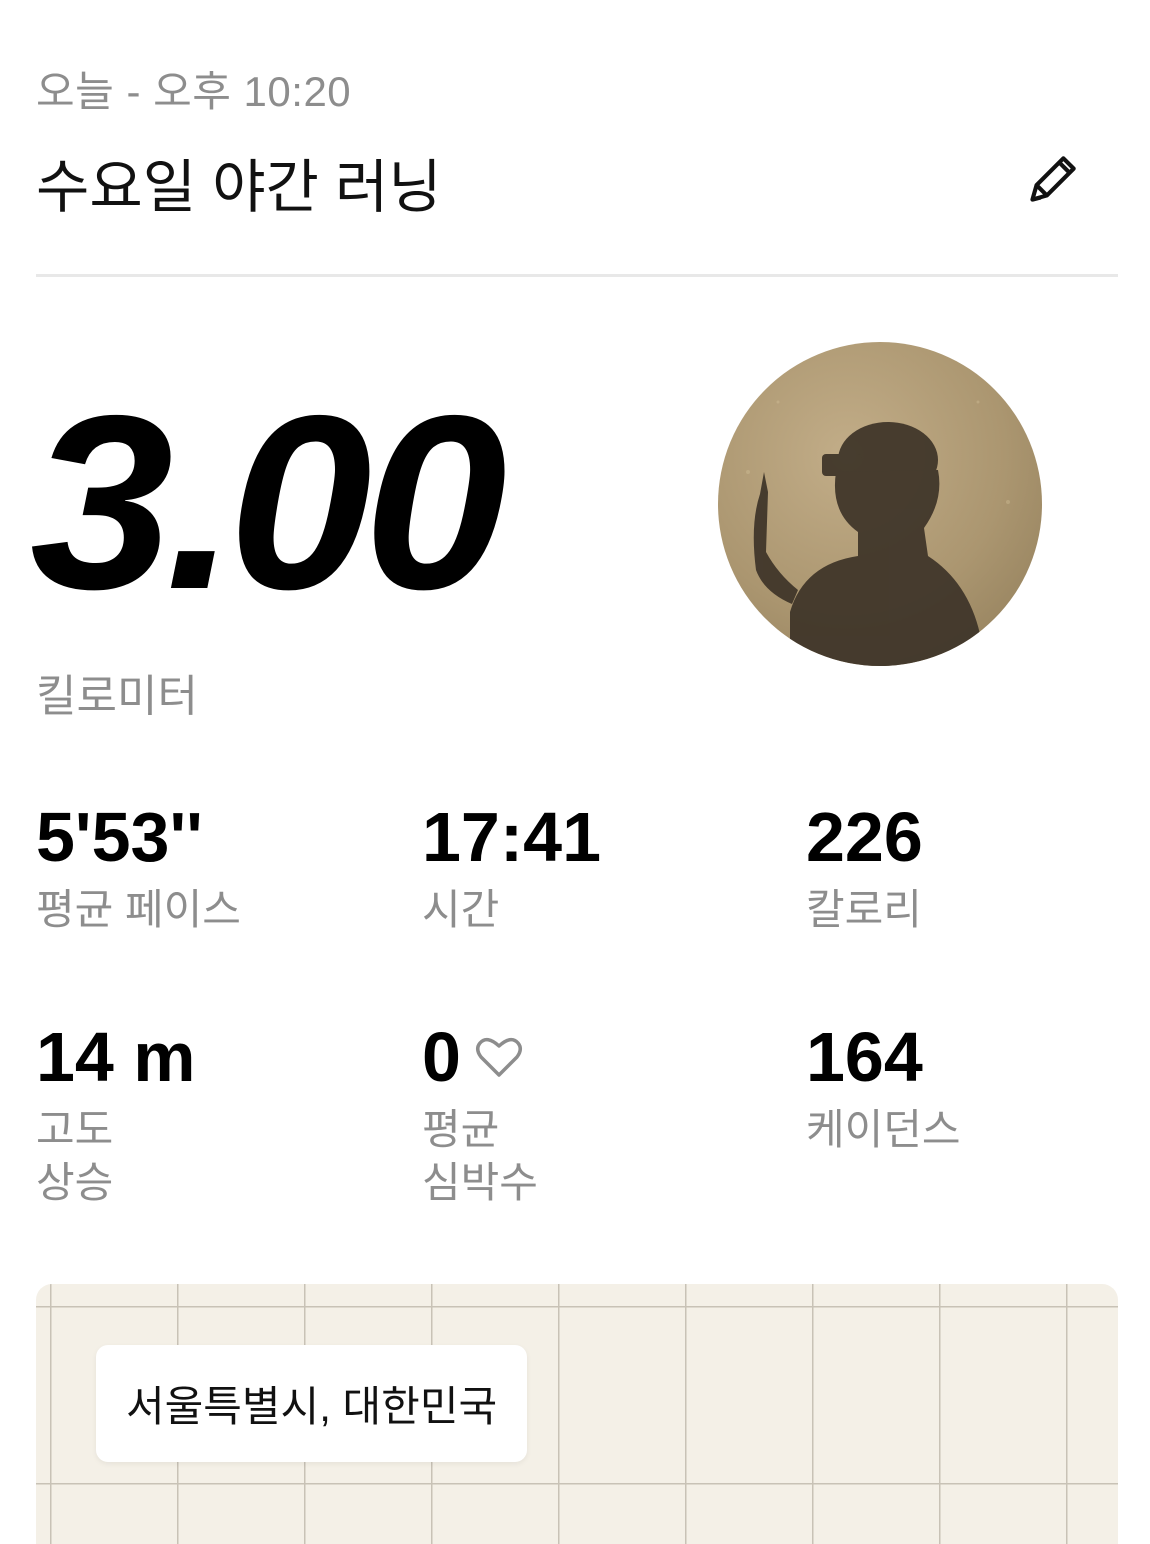 The height and width of the screenshot is (1544, 1150). What do you see at coordinates (116, 1057) in the screenshot?
I see `stat-value: 14 m` at bounding box center [116, 1057].